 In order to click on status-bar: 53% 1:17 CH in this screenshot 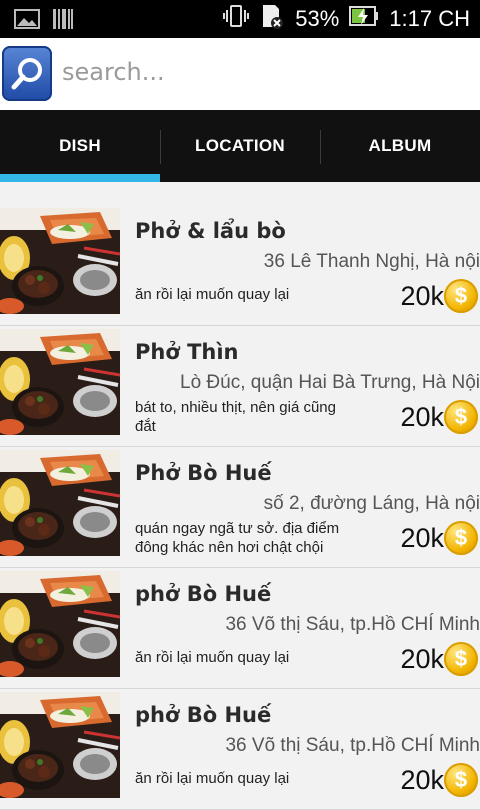, I will do `click(240, 19)`.